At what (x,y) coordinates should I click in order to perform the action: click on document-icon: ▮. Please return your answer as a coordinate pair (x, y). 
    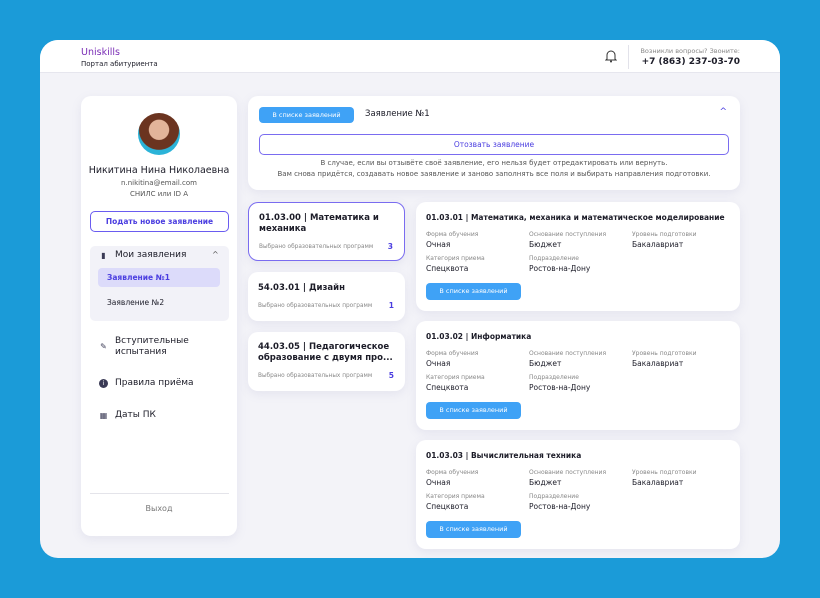
    Looking at the image, I should click on (103, 255).